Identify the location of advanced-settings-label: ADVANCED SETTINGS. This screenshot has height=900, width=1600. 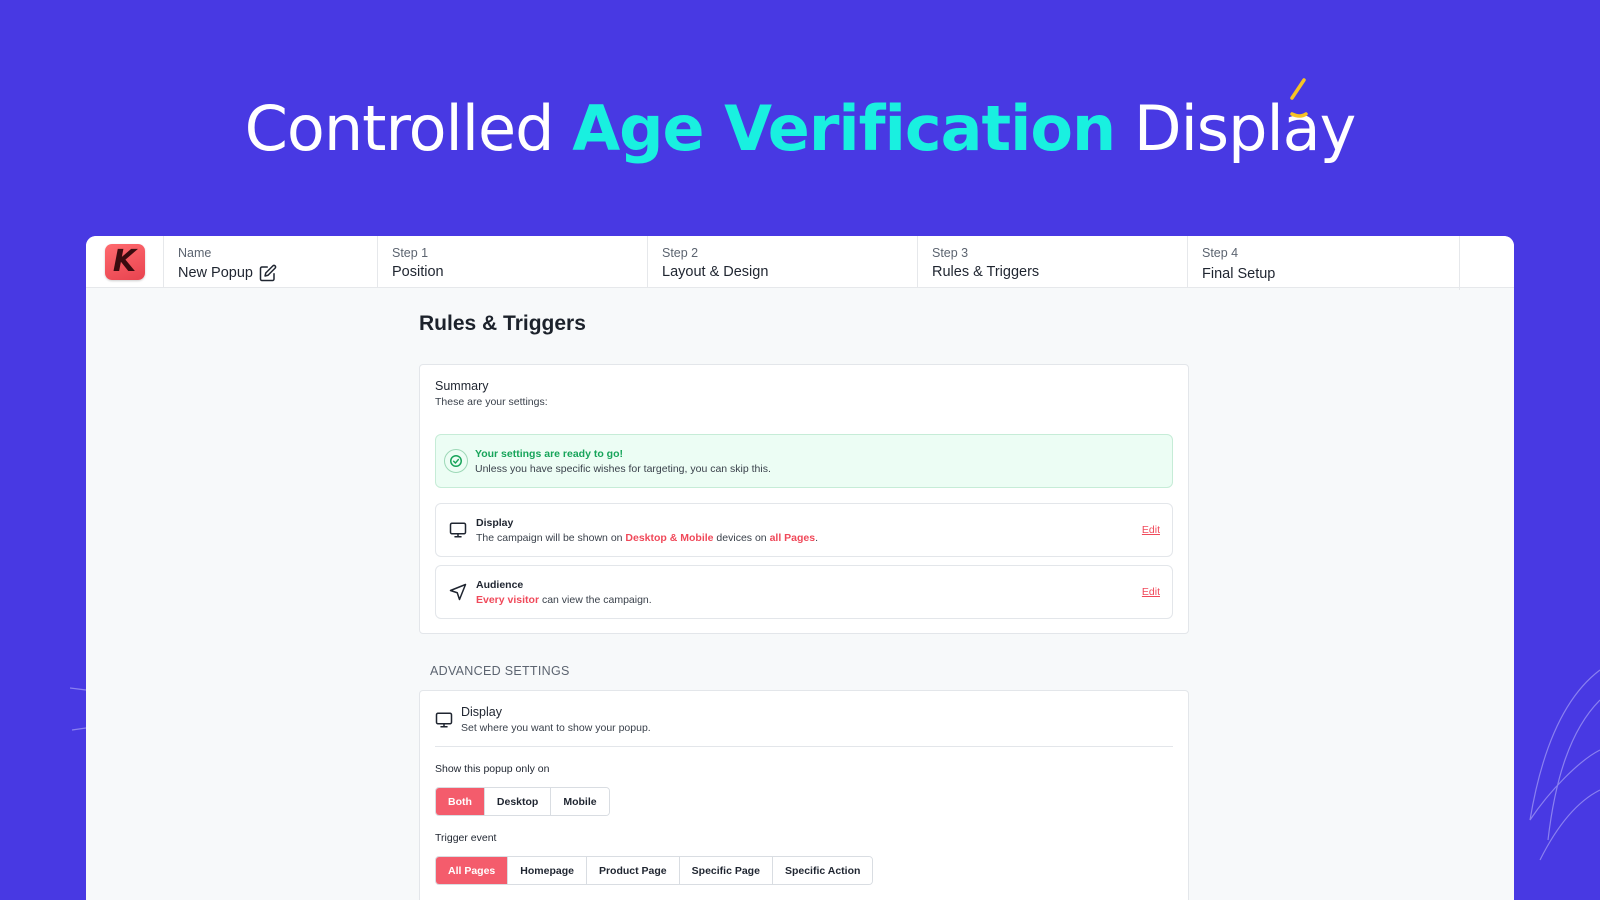
(500, 671).